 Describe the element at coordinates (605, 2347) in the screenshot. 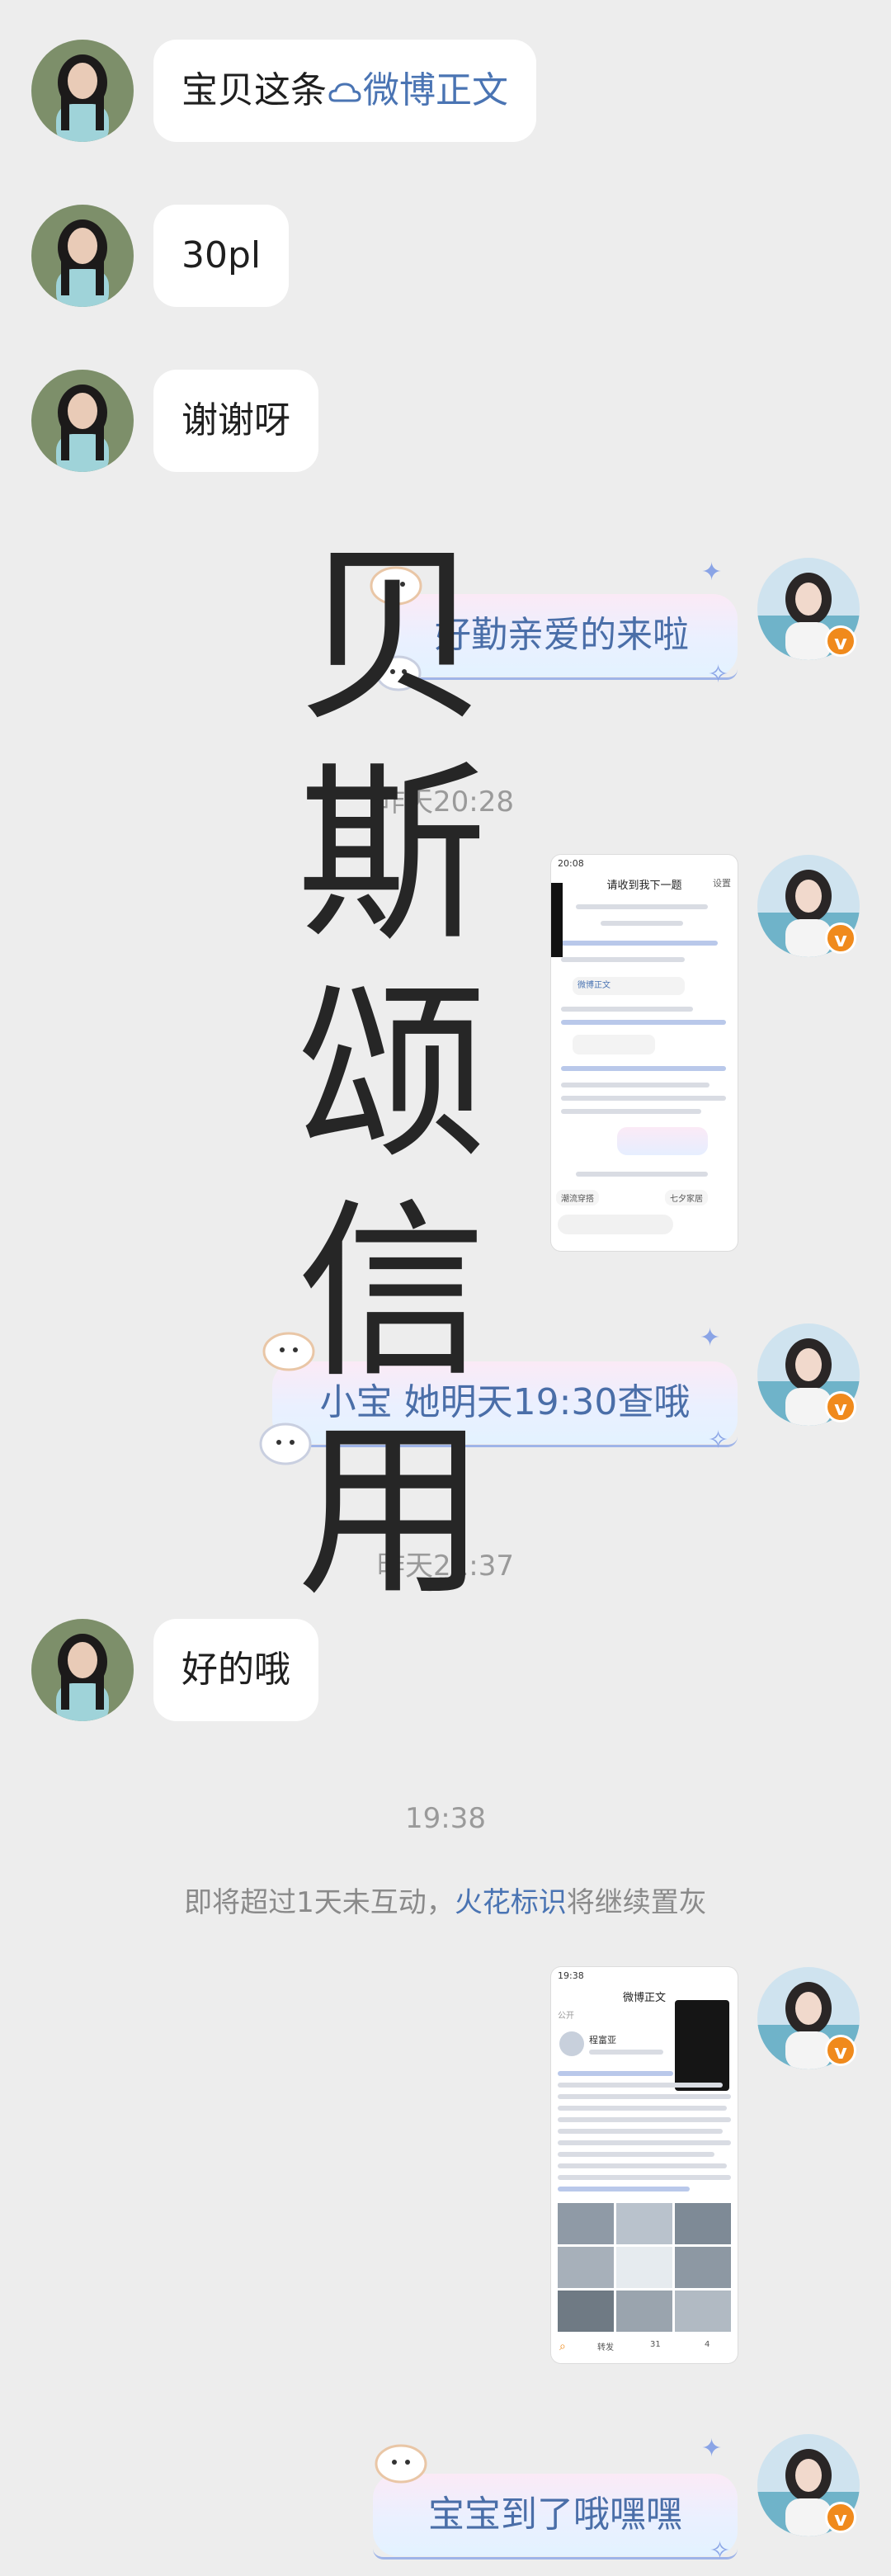

I see `mini-forward: 转发` at that location.